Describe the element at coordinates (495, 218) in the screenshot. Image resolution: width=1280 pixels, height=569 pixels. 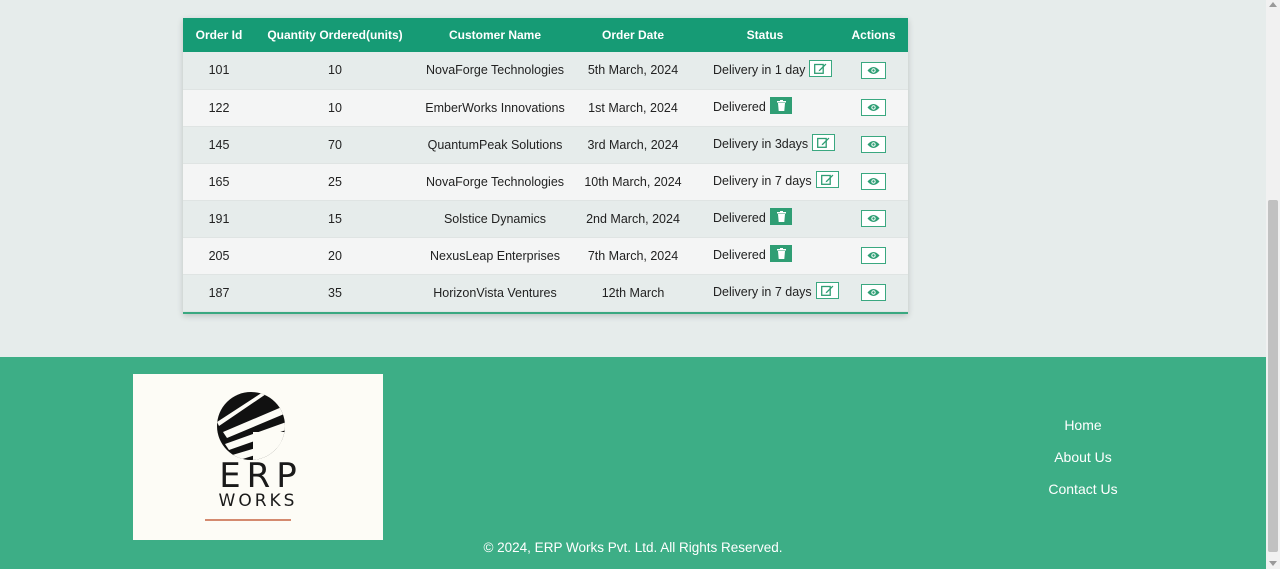
I see `cell-customer-name: Solstice Dynamics` at that location.